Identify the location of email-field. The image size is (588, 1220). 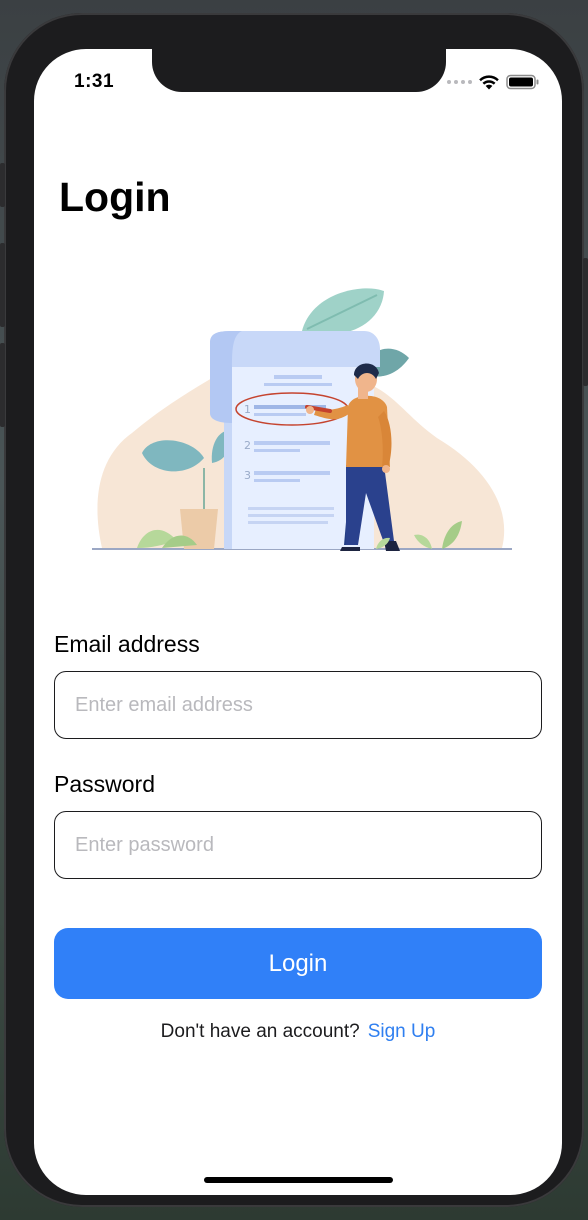
(298, 705).